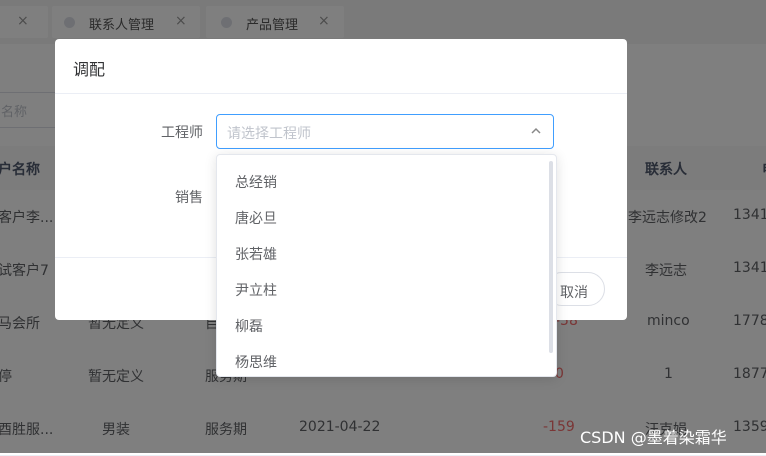  What do you see at coordinates (249, 327) in the screenshot?
I see `option-label: 柳磊` at bounding box center [249, 327].